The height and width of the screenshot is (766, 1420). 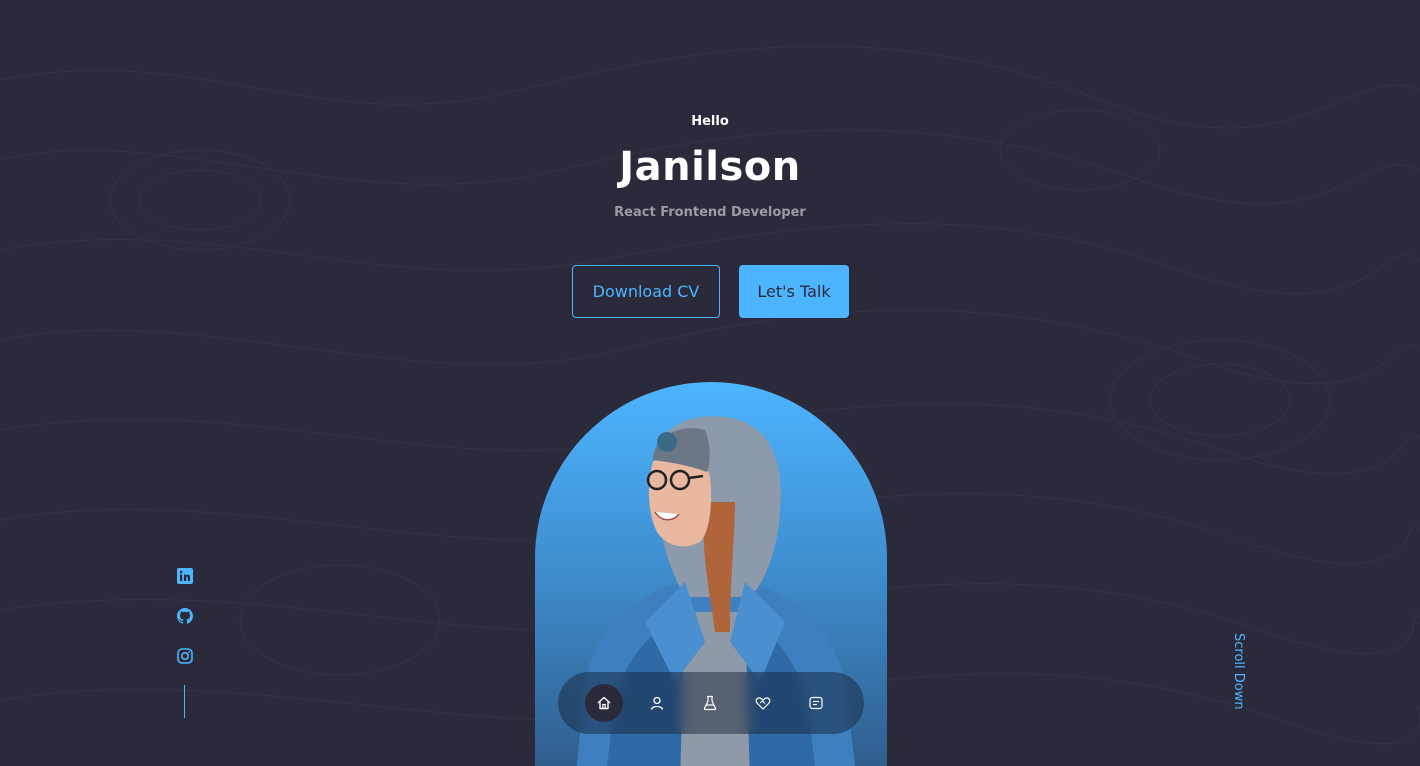 I want to click on heart-handshake-icon, so click(x=763, y=703).